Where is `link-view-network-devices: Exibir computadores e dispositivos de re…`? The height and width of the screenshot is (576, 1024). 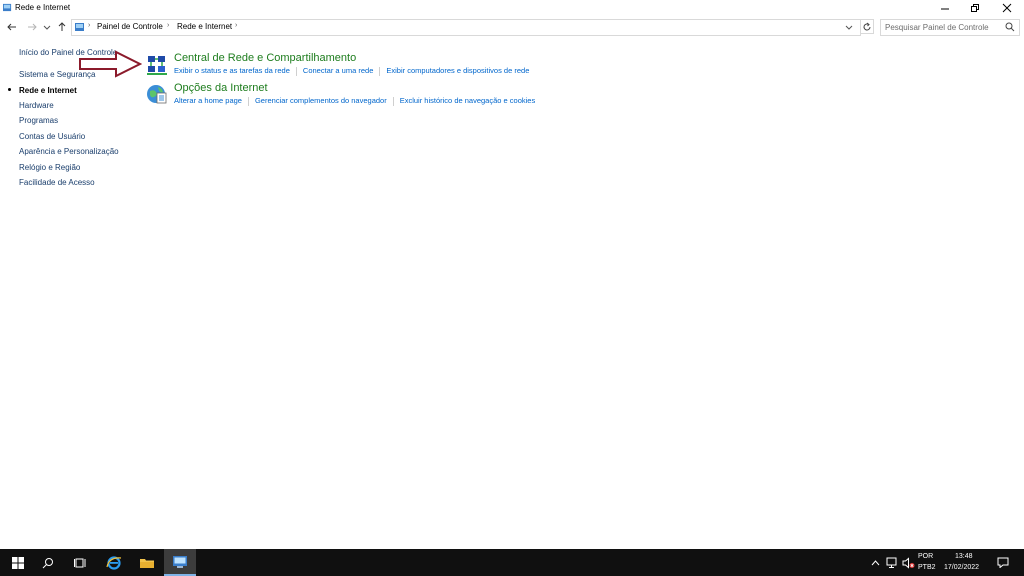
link-view-network-devices: Exibir computadores e dispositivos de re… is located at coordinates (457, 70).